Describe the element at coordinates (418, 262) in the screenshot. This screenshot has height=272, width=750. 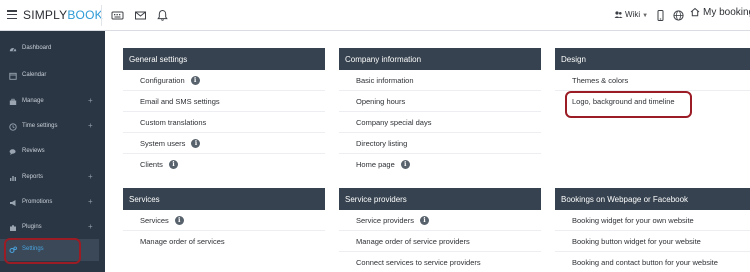
I see `link-label: Connect services to service providers` at that location.